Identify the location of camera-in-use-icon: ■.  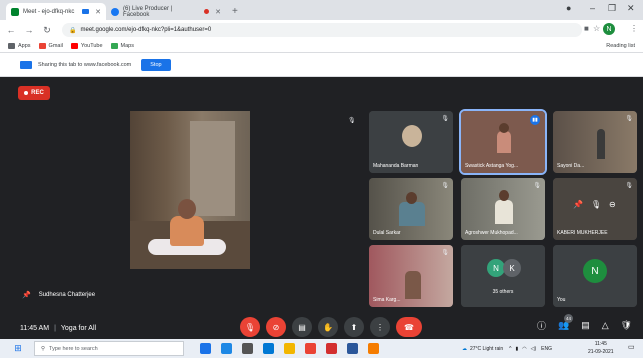
(586, 28).